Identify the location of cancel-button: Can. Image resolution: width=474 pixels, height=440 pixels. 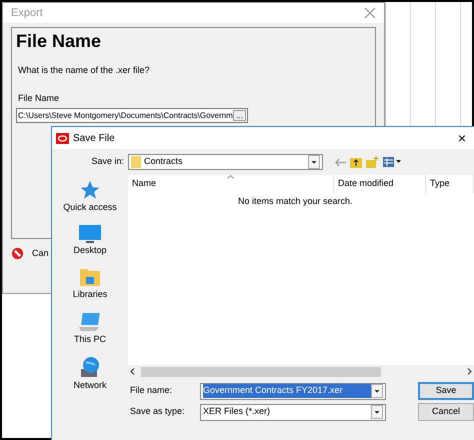
(40, 253).